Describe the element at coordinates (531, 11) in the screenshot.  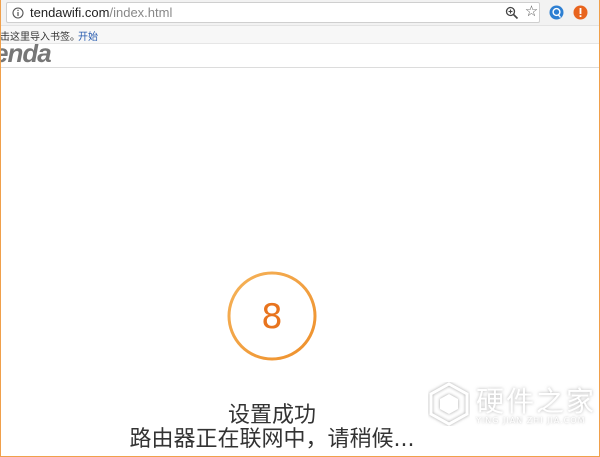
I see `star-icon: ☆` at that location.